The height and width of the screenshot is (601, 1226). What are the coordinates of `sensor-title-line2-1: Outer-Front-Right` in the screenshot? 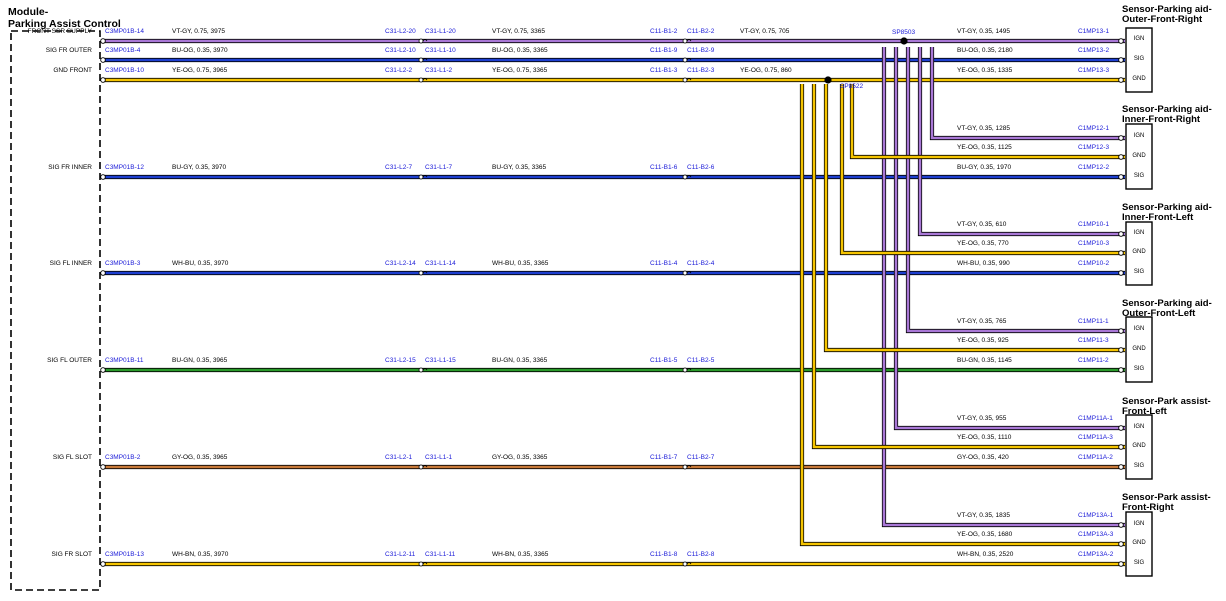 It's located at (1162, 19).